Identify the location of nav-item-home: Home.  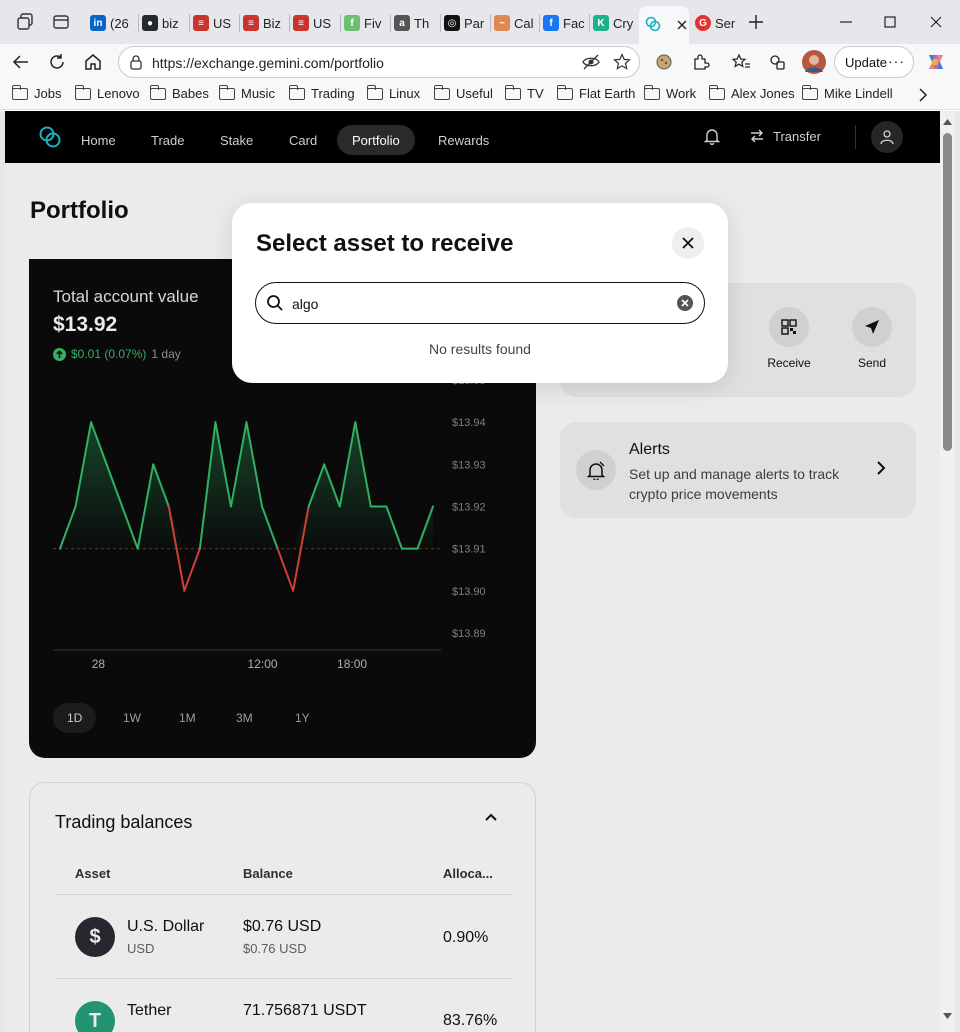
(98, 140).